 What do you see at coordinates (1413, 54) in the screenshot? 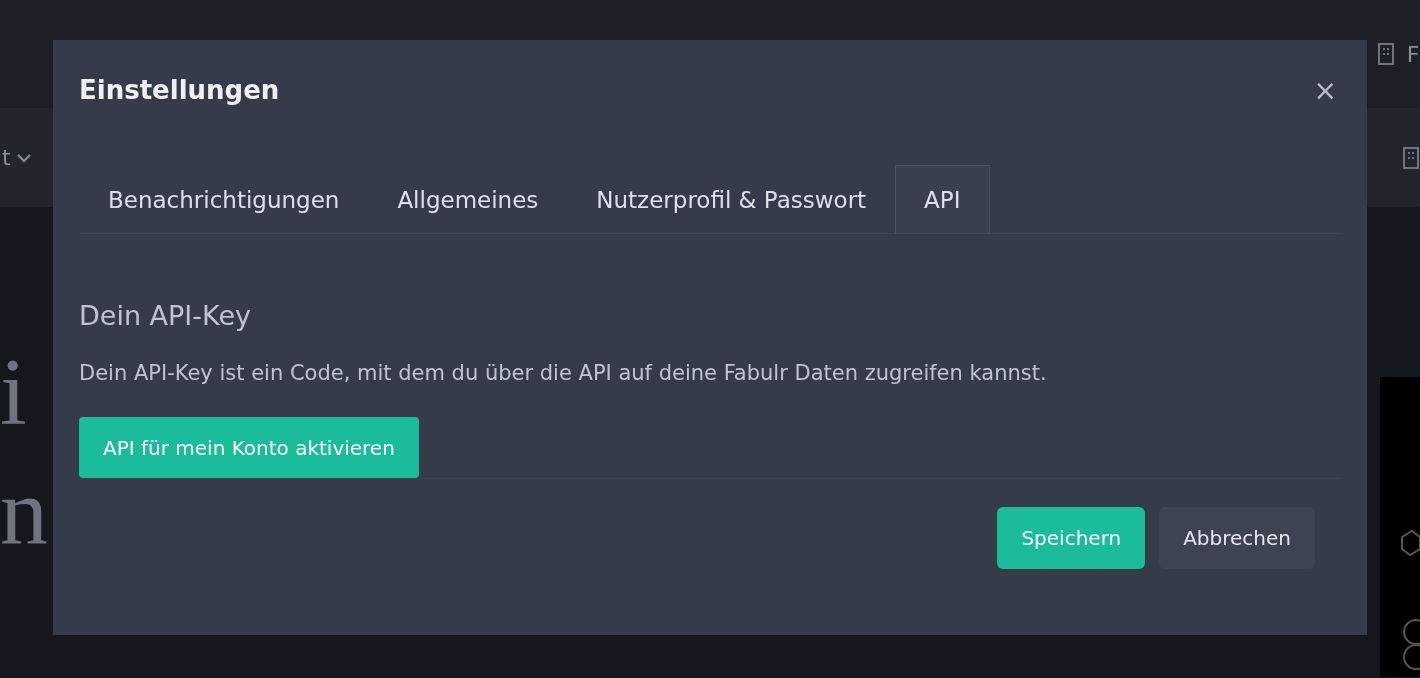
I see `nav-label: Fi` at bounding box center [1413, 54].